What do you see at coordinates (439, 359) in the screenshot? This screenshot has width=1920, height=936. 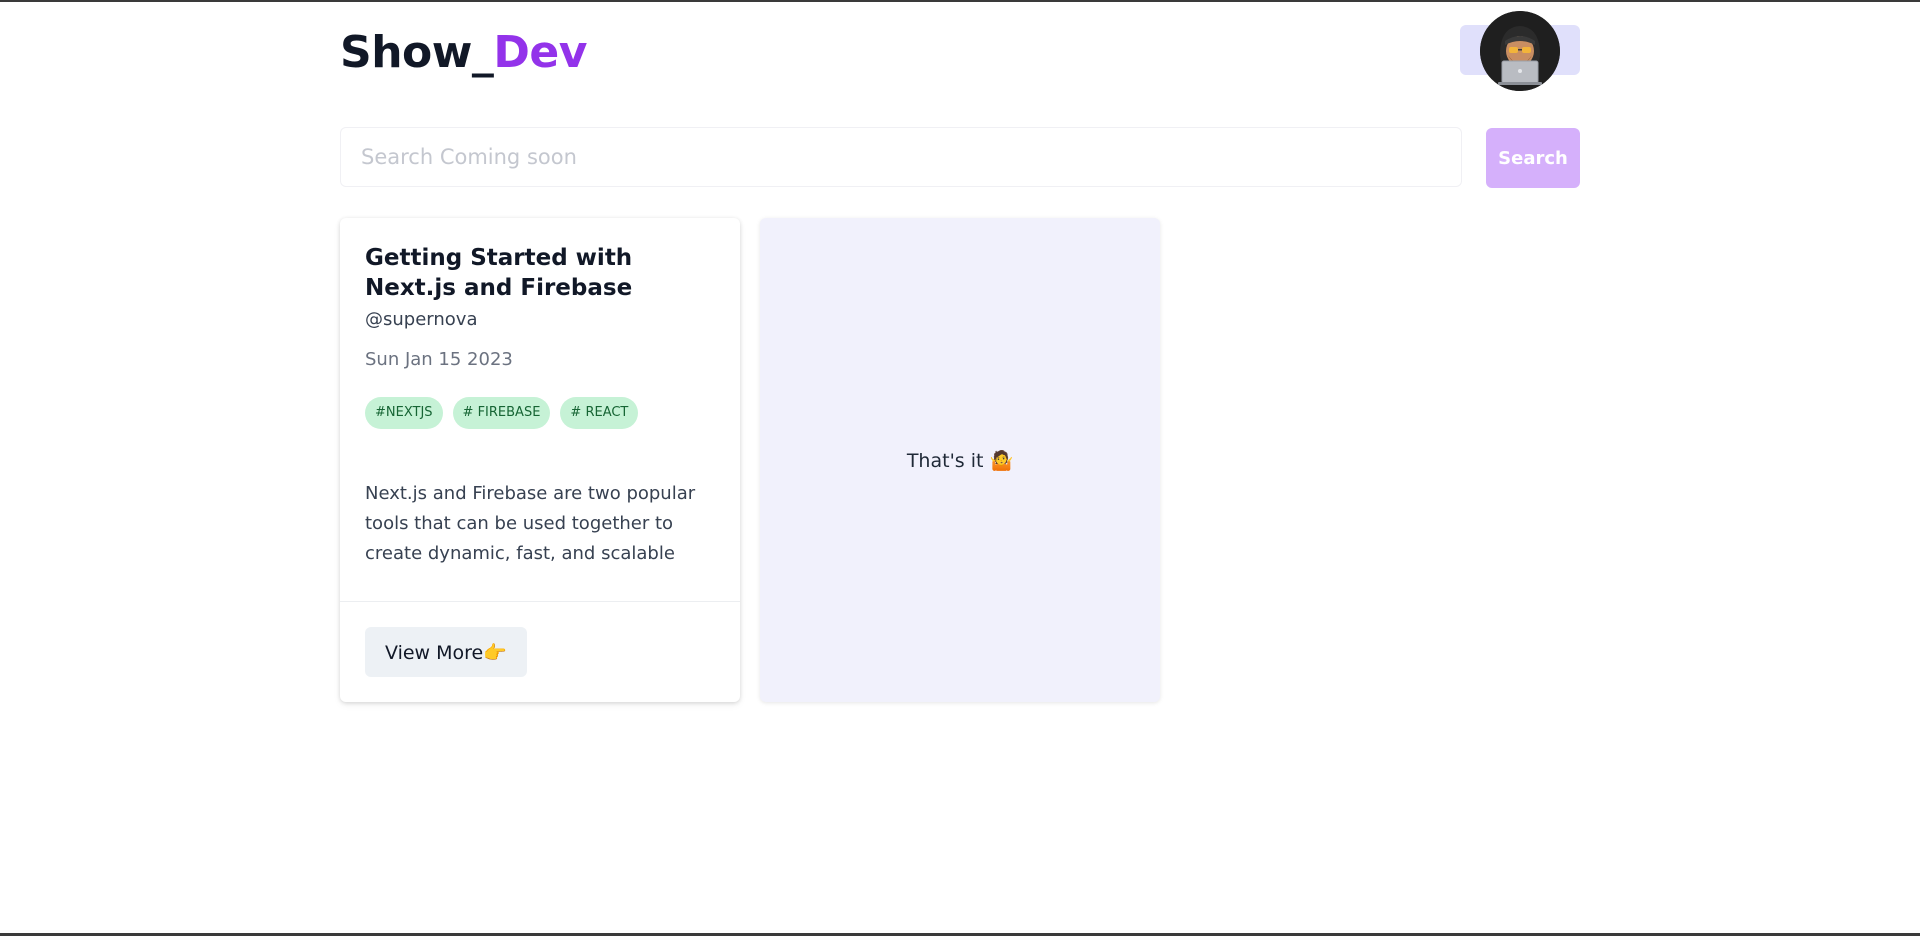 I see `post-date: Sun Jan 15 2023` at bounding box center [439, 359].